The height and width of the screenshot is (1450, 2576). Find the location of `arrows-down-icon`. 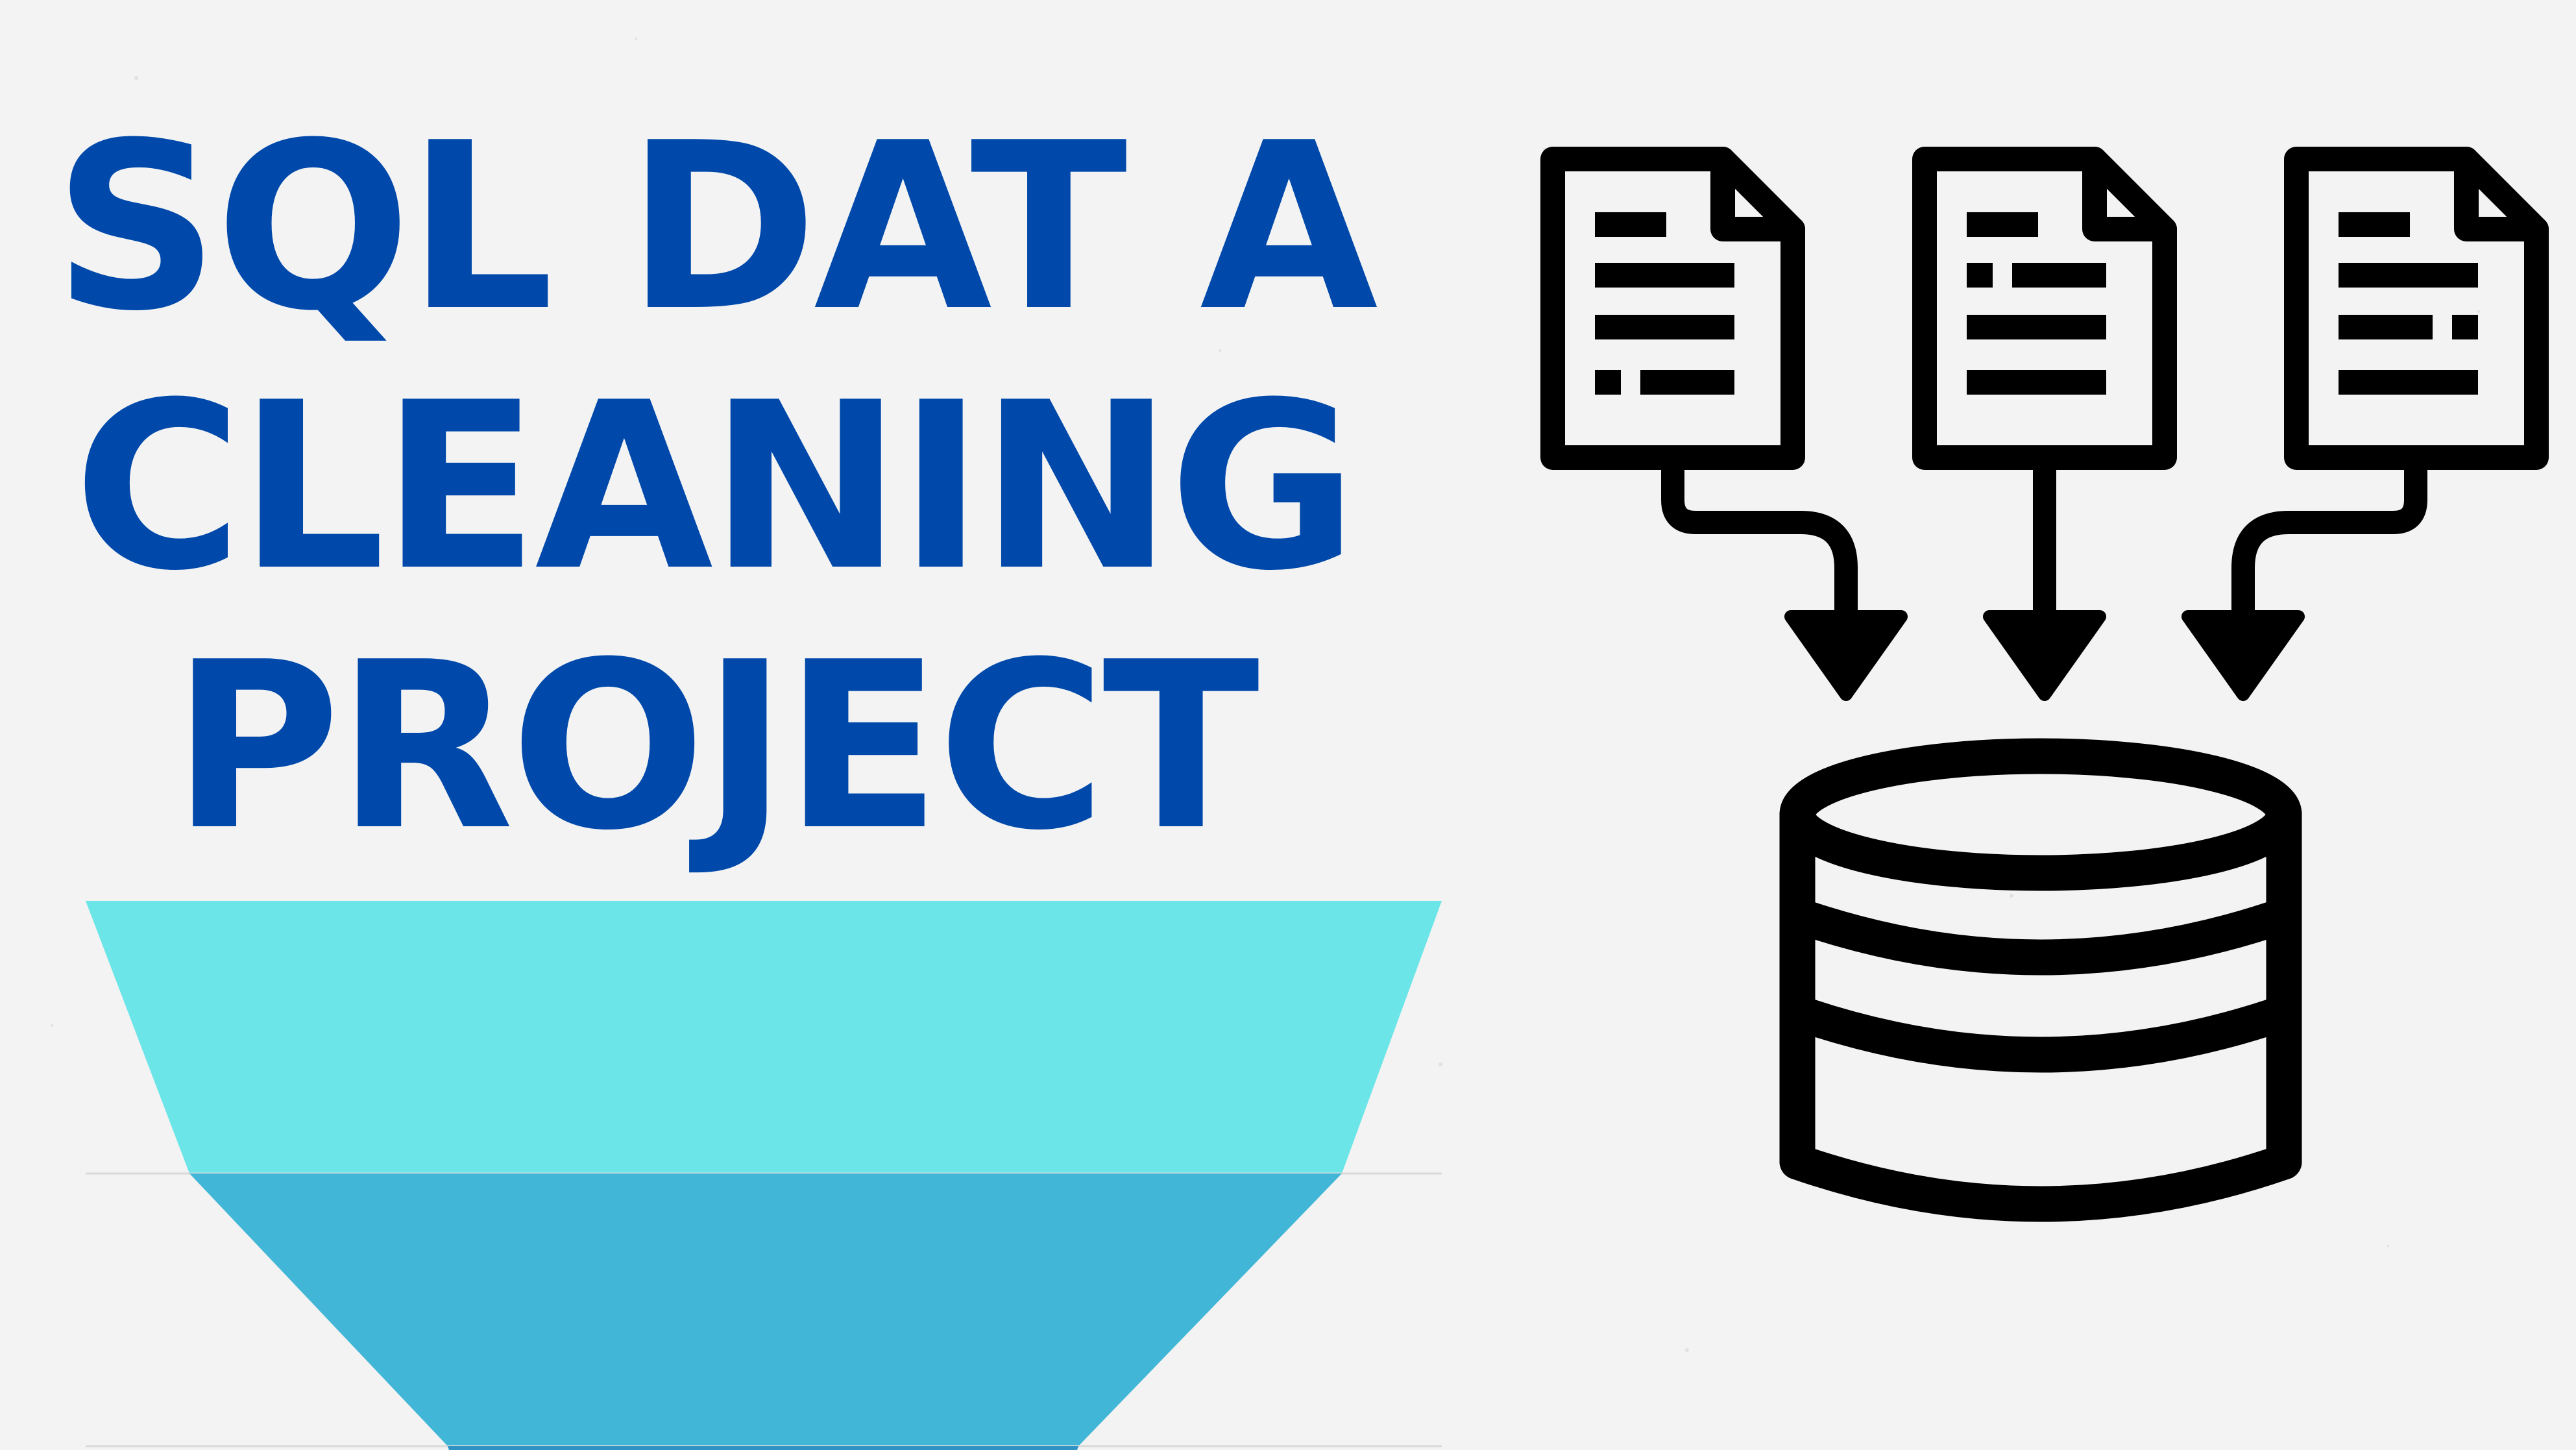

arrows-down-icon is located at coordinates (2044, 545).